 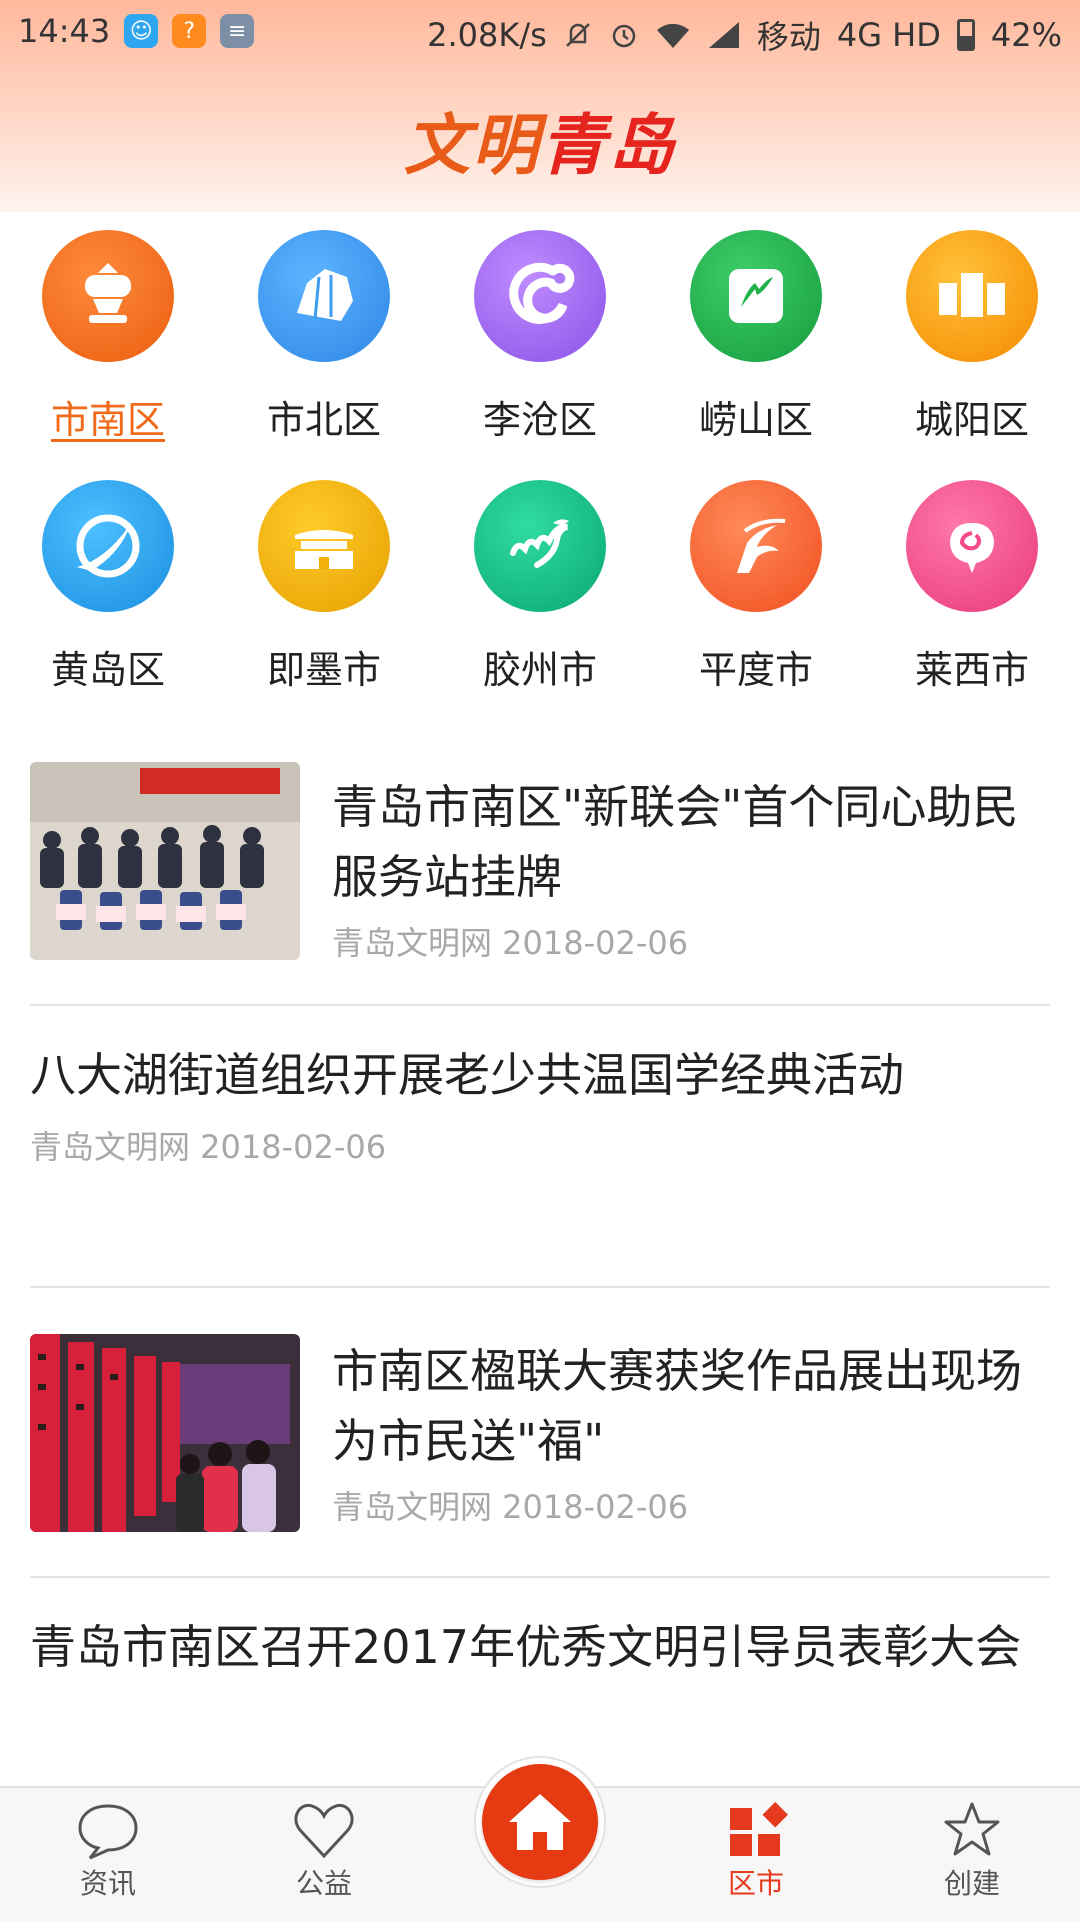 I want to click on district-item-pingdu: 平度市, so click(x=756, y=586).